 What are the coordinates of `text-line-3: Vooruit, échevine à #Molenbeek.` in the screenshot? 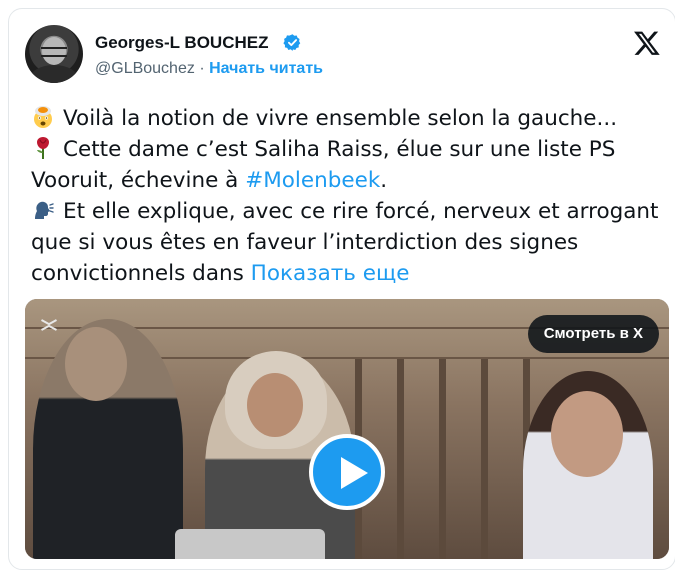 It's located at (351, 180).